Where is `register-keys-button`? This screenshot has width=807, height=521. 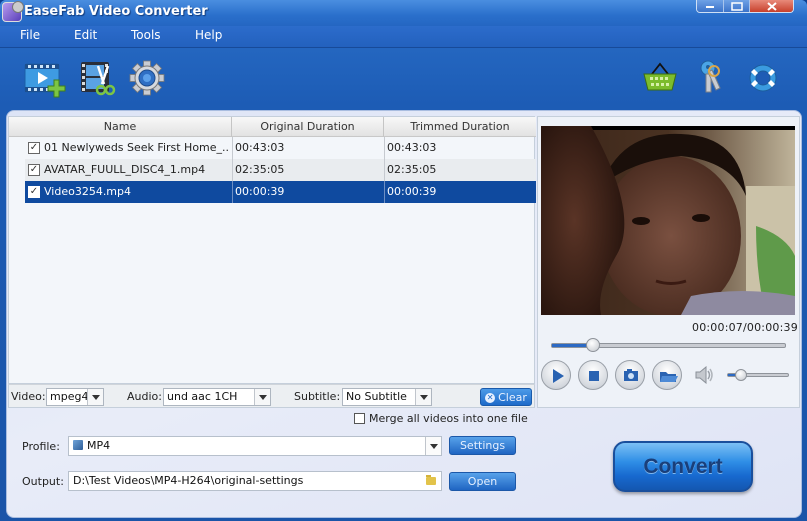 register-keys-button is located at coordinates (718, 79).